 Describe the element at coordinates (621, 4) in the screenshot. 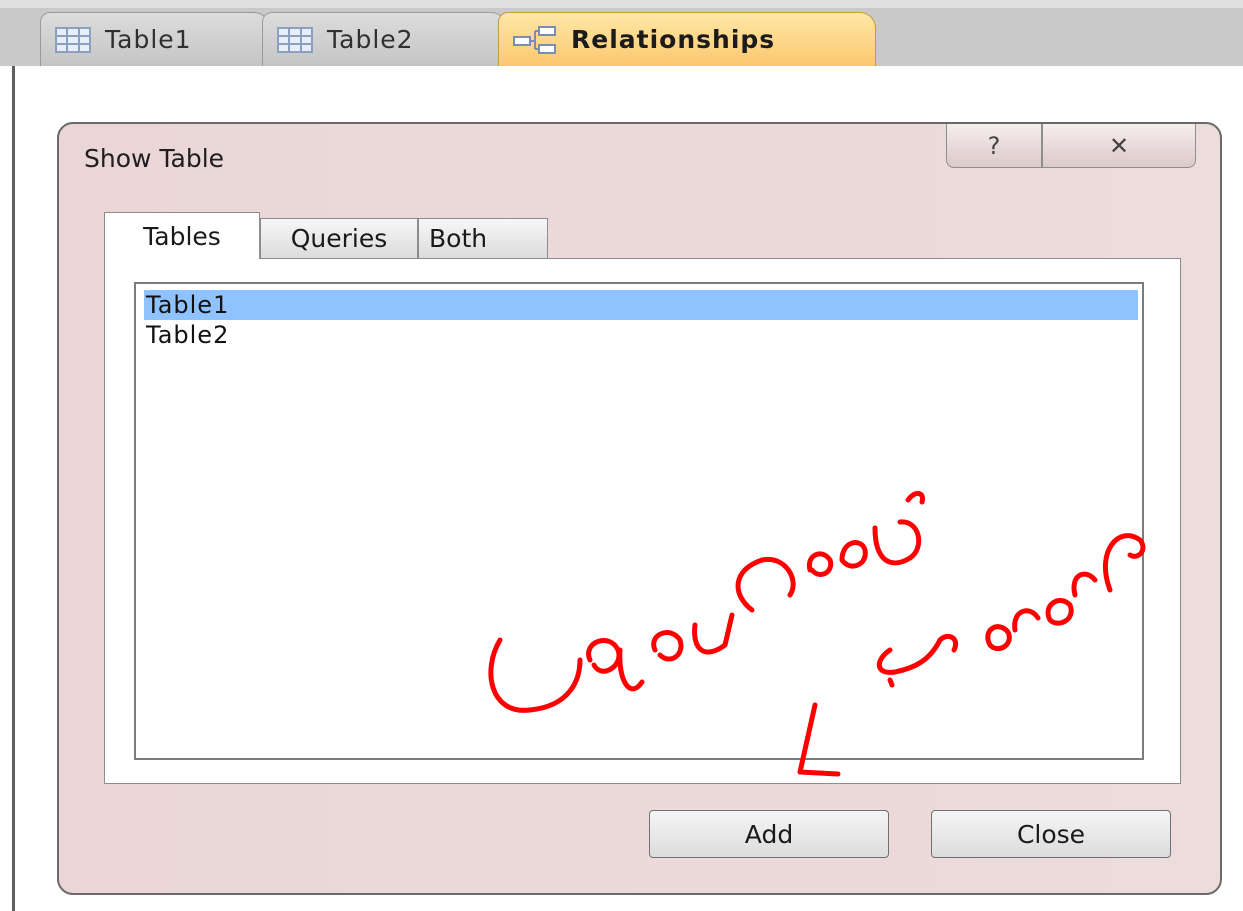

I see `tab-bar-top-strip` at that location.